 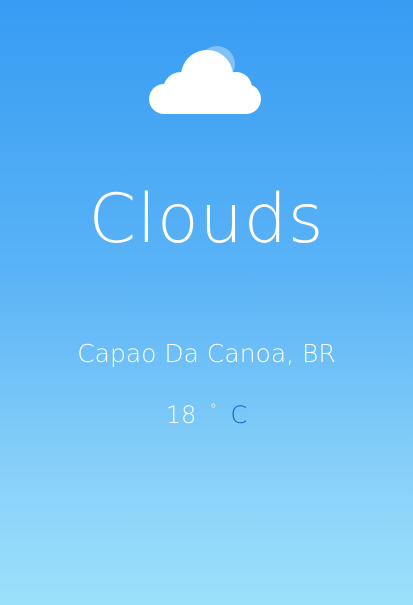 I want to click on temperature-value: 18, so click(x=181, y=415).